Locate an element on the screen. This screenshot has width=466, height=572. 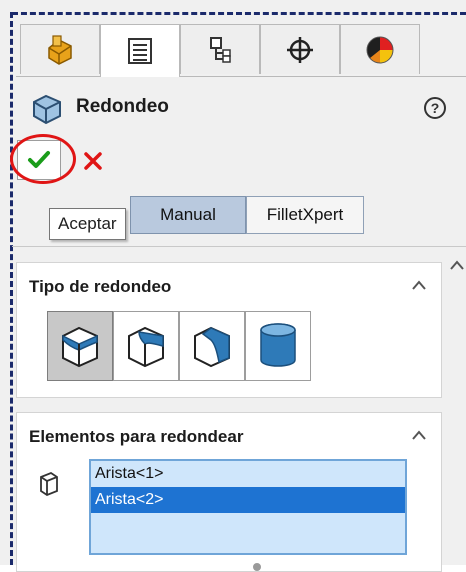
tab-property-manager is located at coordinates (140, 50).